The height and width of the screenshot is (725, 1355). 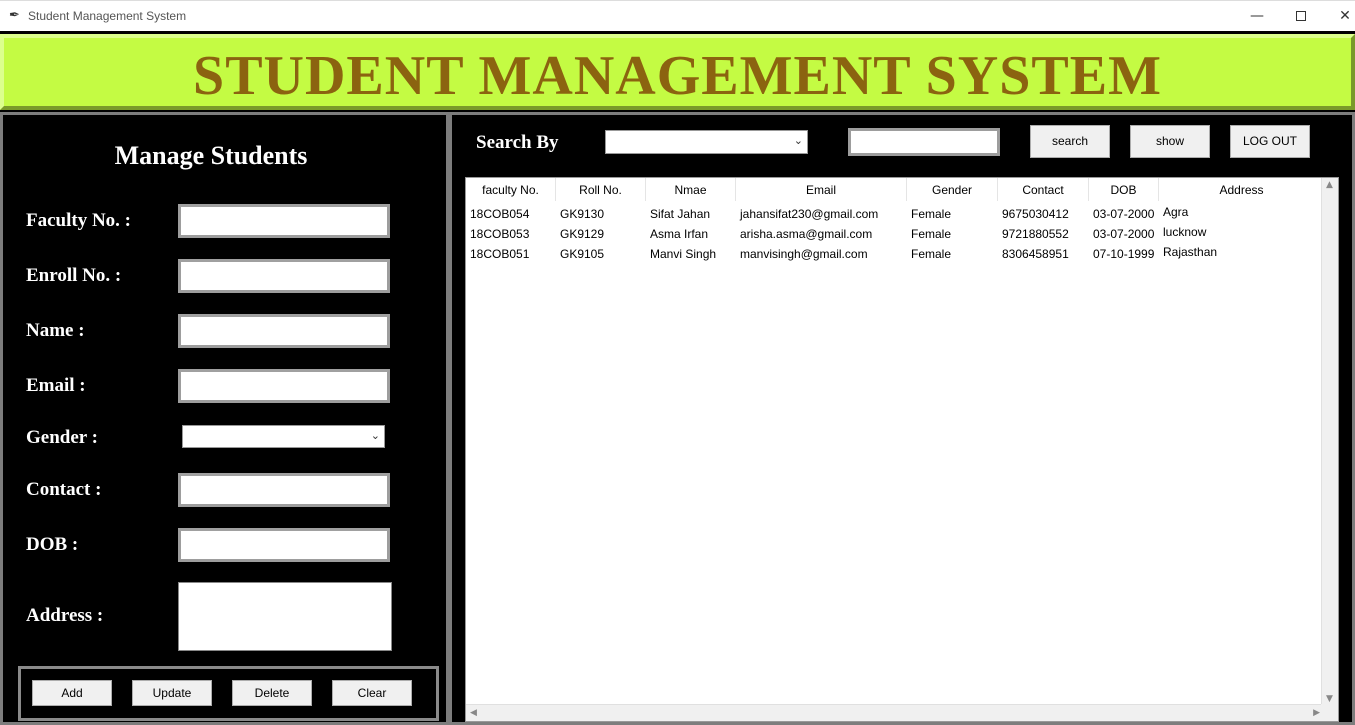 I want to click on name-field, so click(x=284, y=331).